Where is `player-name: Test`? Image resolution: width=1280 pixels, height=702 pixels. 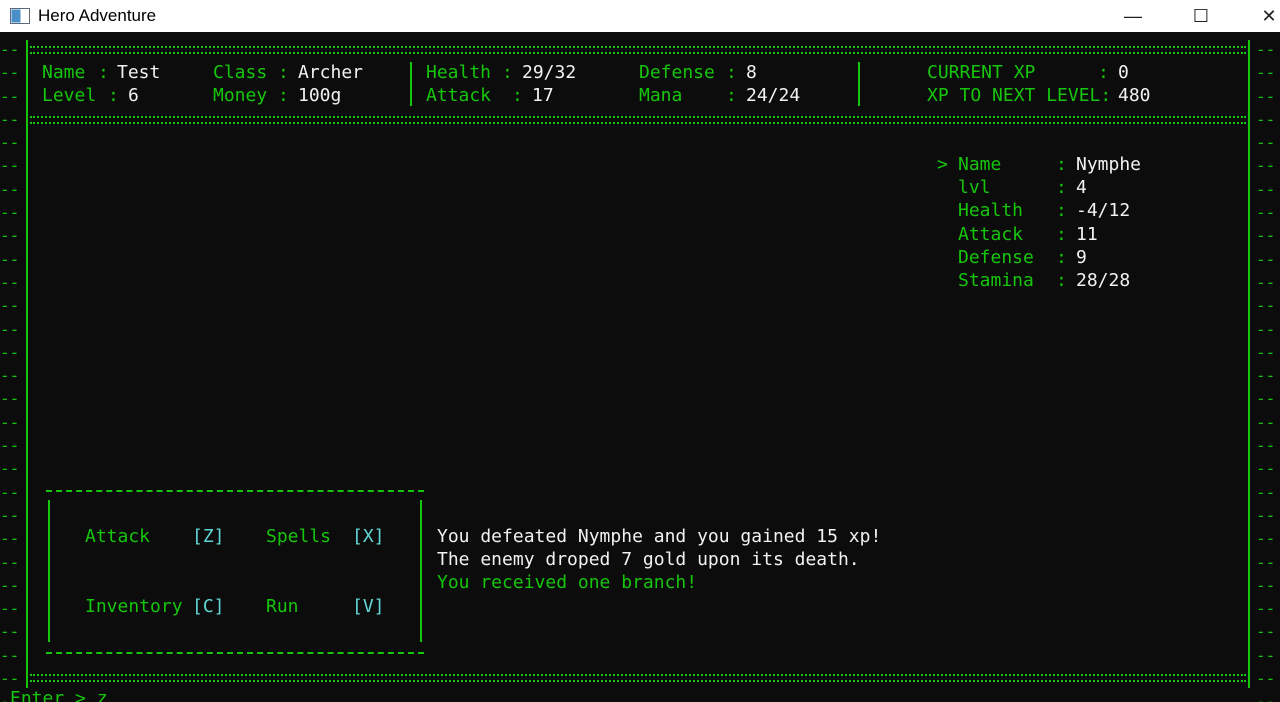 player-name: Test is located at coordinates (139, 72).